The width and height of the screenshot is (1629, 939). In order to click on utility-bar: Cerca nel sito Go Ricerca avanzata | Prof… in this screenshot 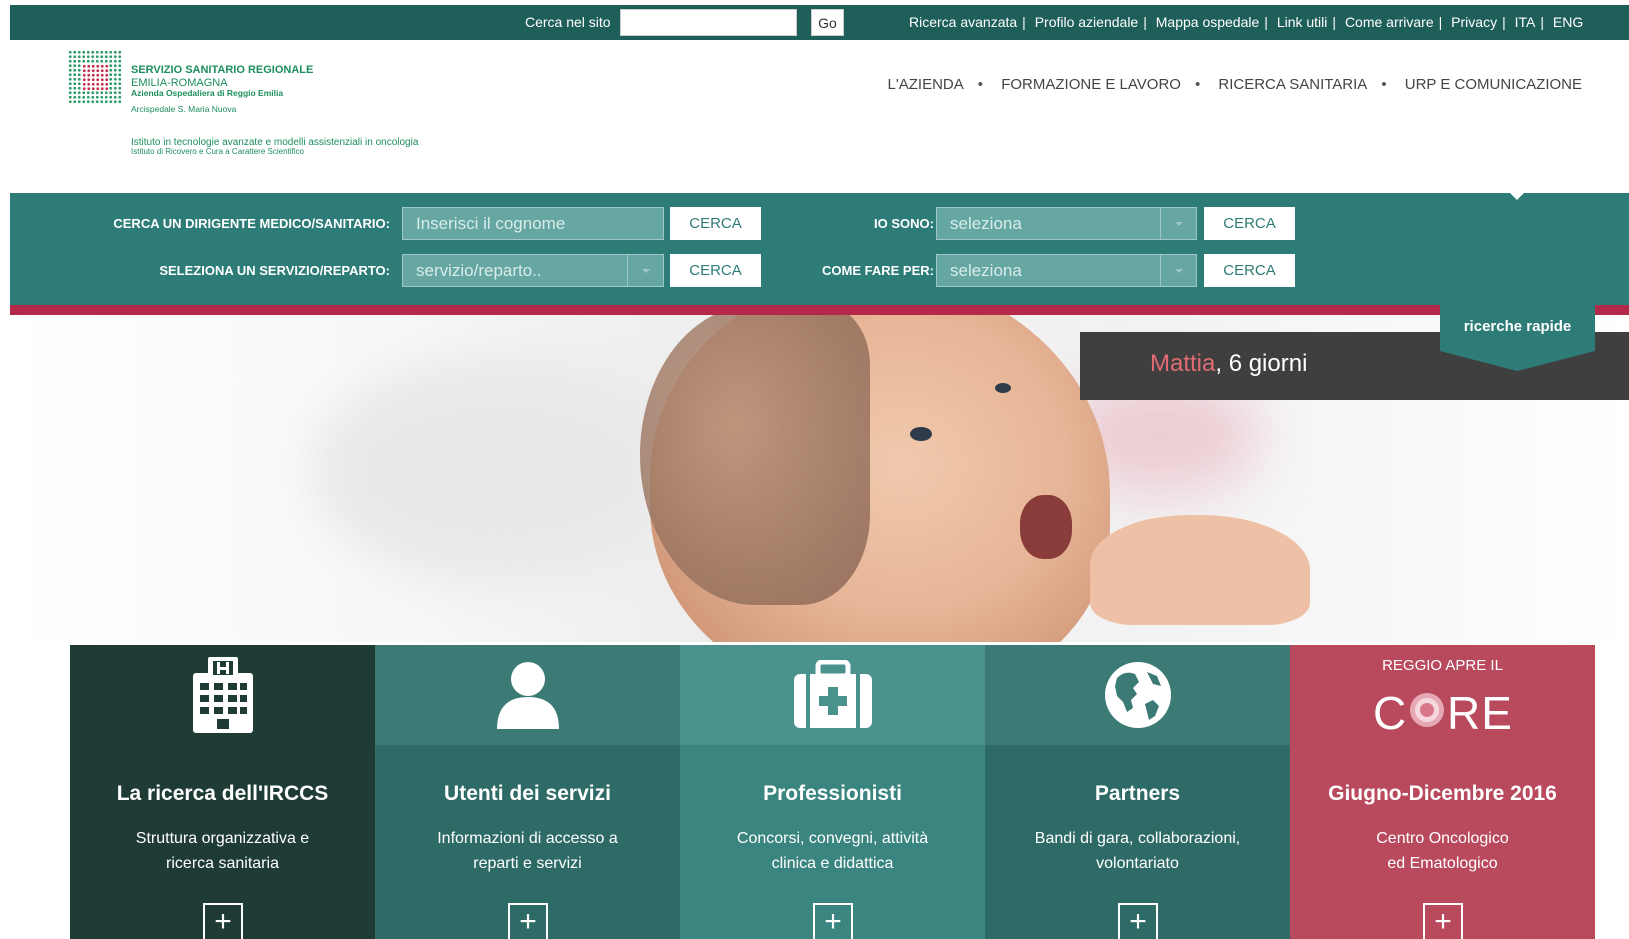, I will do `click(819, 22)`.